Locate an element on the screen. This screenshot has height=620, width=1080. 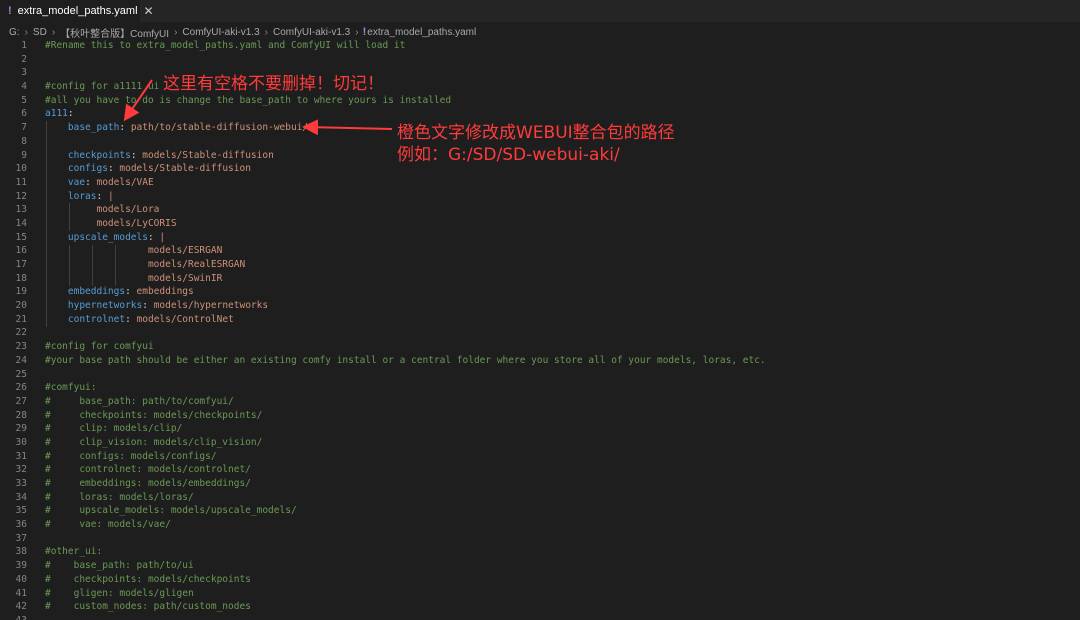
tab-extra-model-paths: ! extra_model_paths.yaml ✕ is located at coordinates (77, 11).